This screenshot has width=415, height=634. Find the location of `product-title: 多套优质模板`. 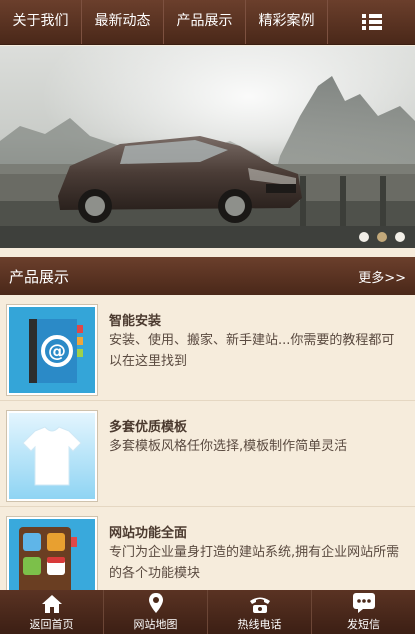

product-title: 多套优质模板 is located at coordinates (148, 425).